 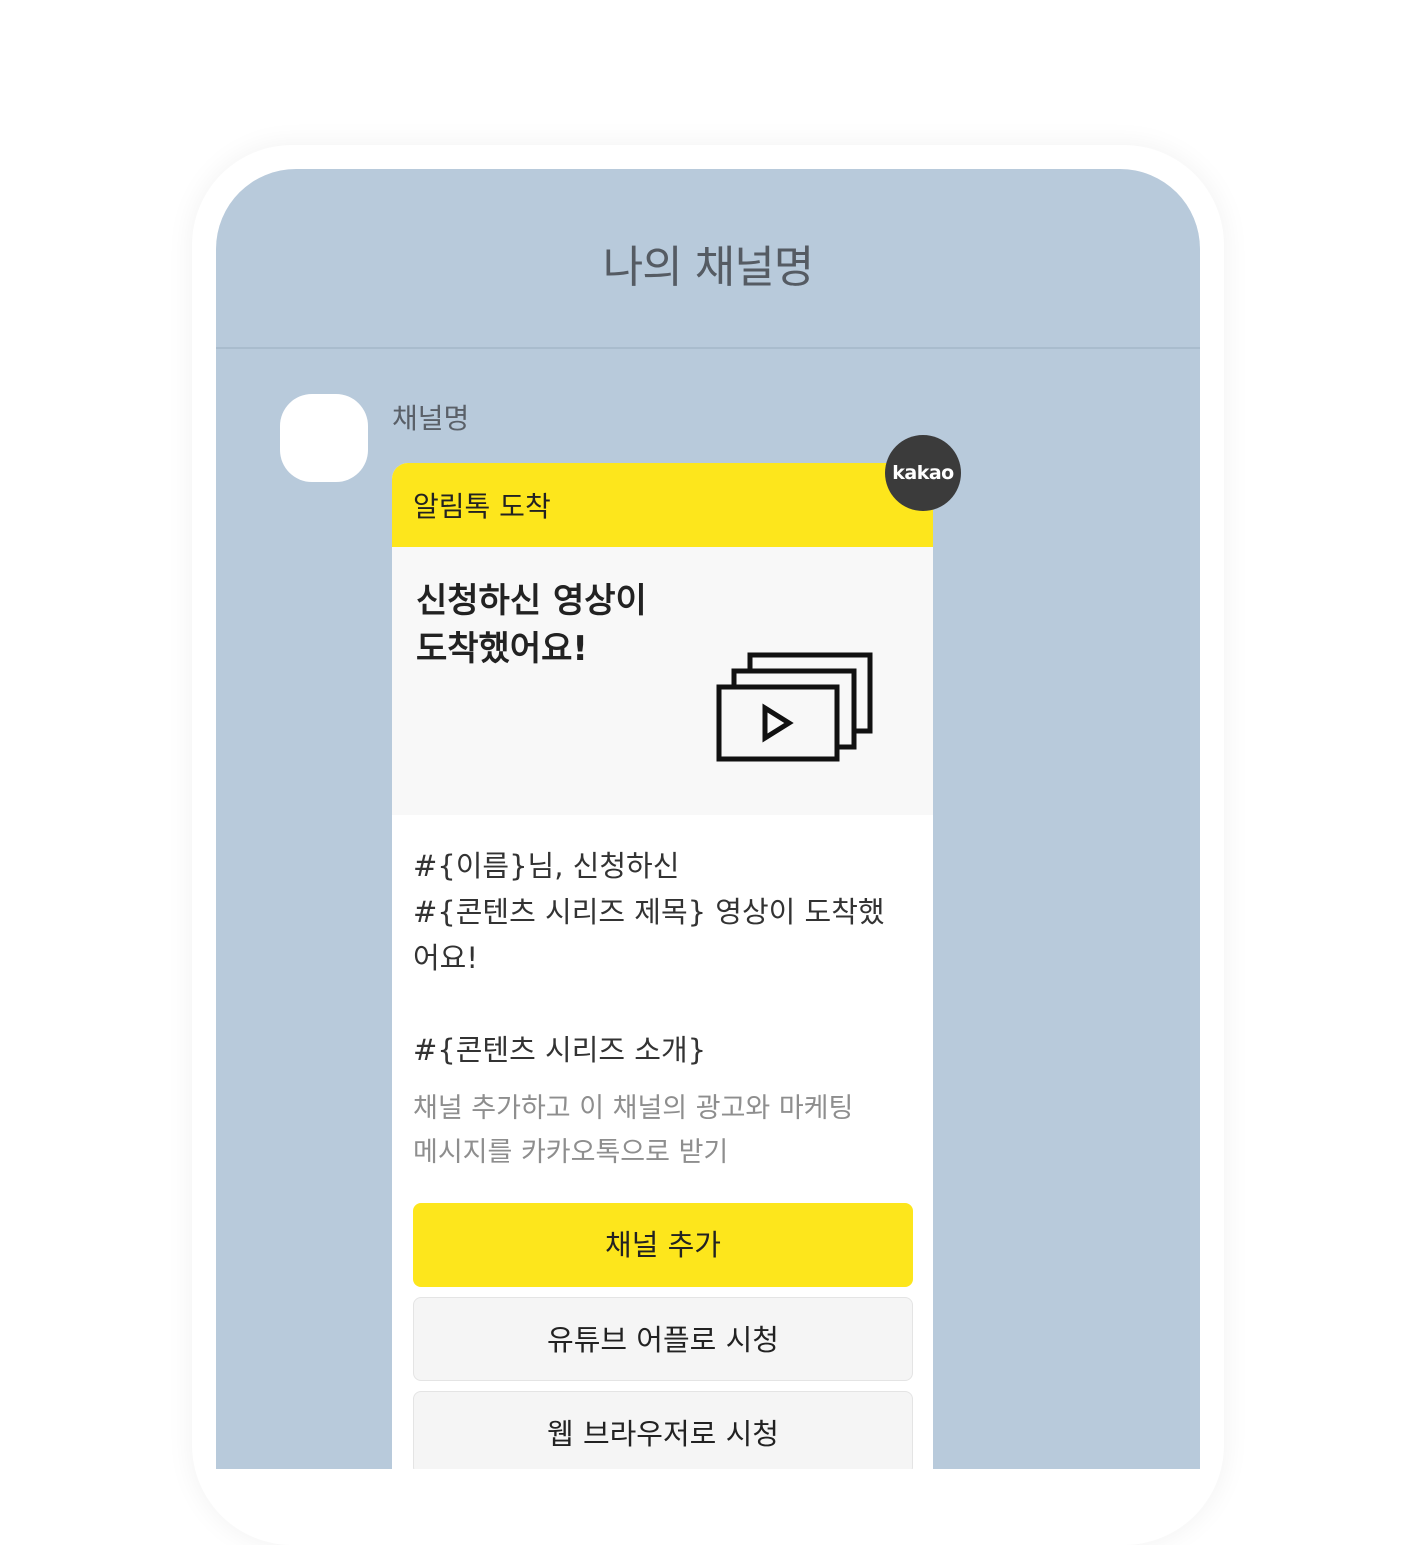 I want to click on watch-youtube-app-button: 유튜브 어플로 시청, so click(x=663, y=1339).